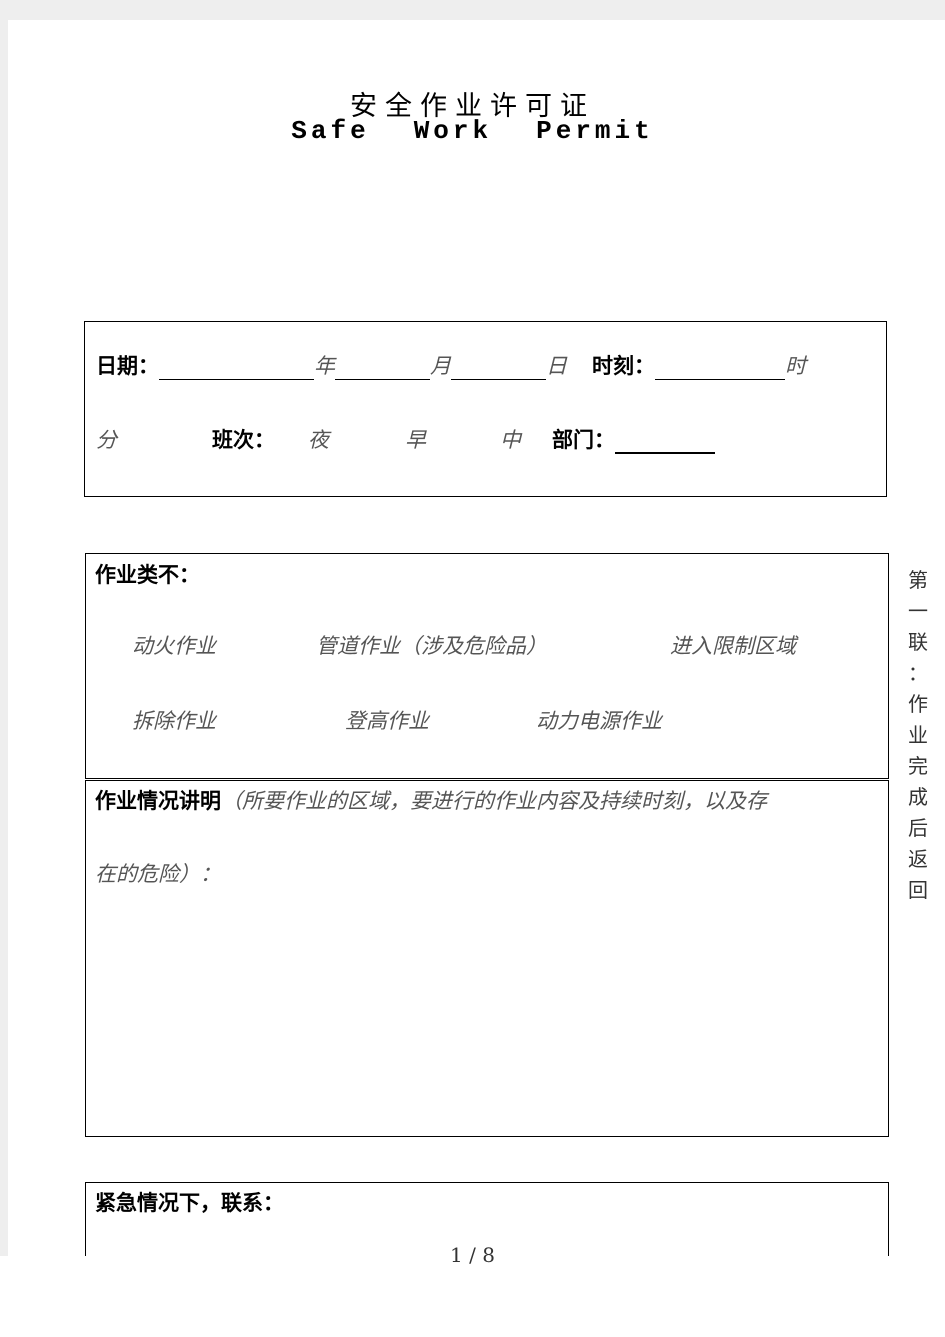  I want to click on work-type-label: 作业类不：, so click(147, 575).